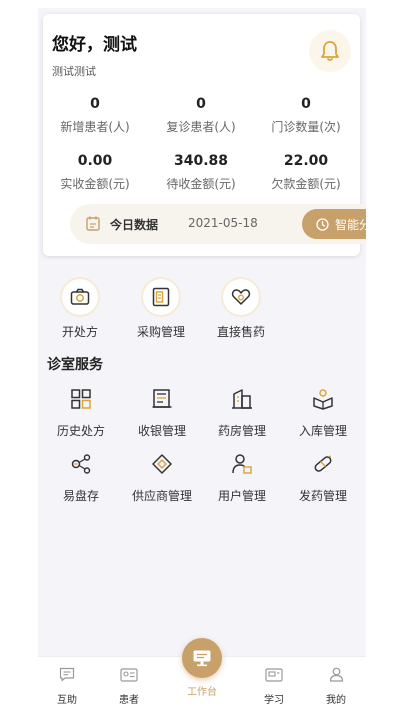 The image size is (400, 711). Describe the element at coordinates (201, 172) in the screenshot. I see `stat-pending-amount: 340.88 待收金额(元)` at that location.